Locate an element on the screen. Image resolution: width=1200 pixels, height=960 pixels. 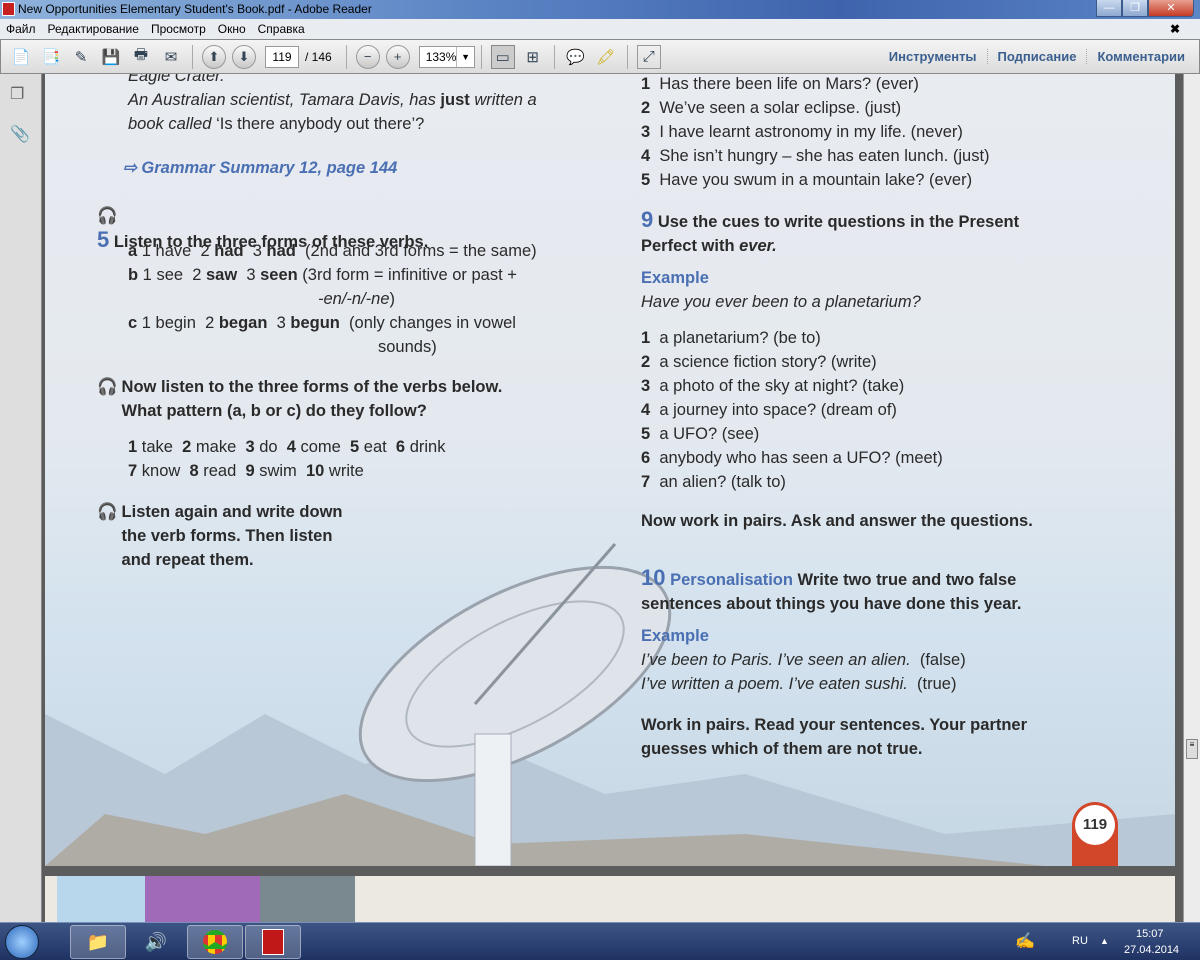
full-screen-icon: ⤢ is located at coordinates (648, 56).